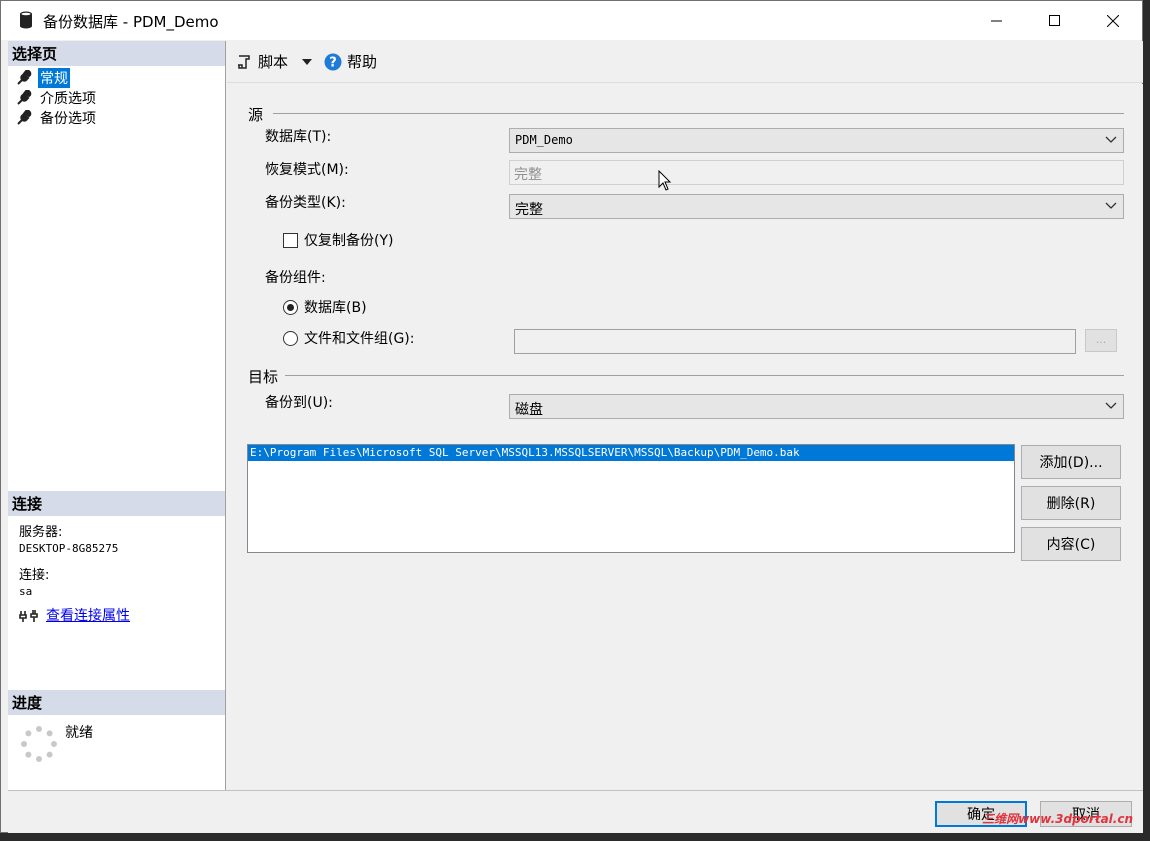  I want to click on script-button: 脚本, so click(274, 61).